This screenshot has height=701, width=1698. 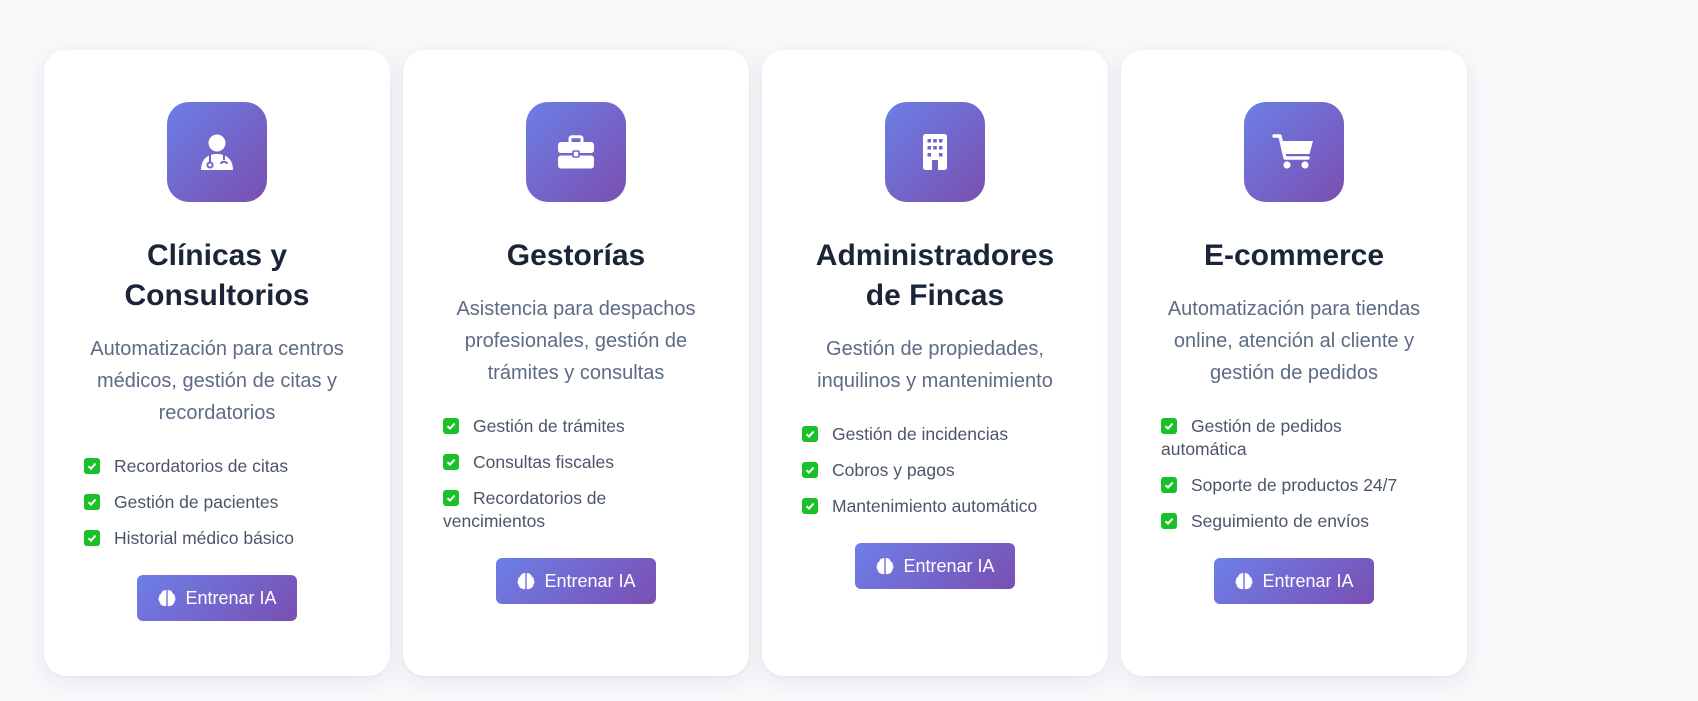 What do you see at coordinates (1294, 255) in the screenshot?
I see `card-title: E-commerce` at bounding box center [1294, 255].